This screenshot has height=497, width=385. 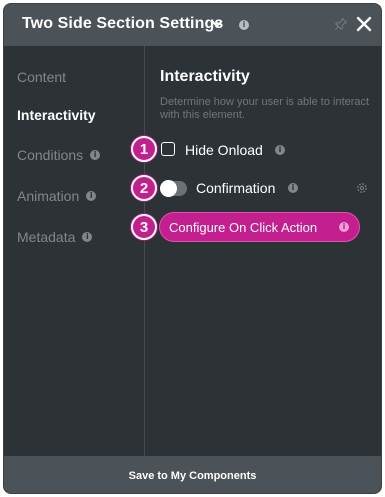 I want to click on sidebar-item-animation: Animation i, so click(x=57, y=196).